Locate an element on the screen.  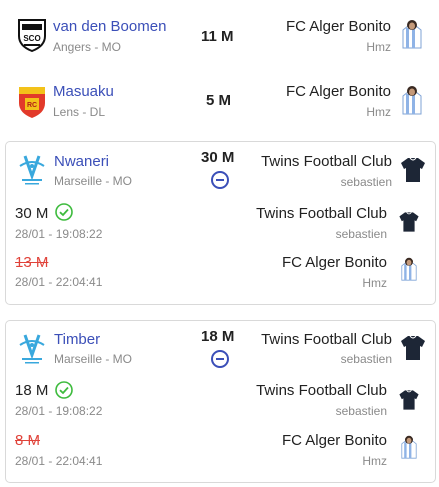
rc-lens-logo: RC is located at coordinates (32, 102).